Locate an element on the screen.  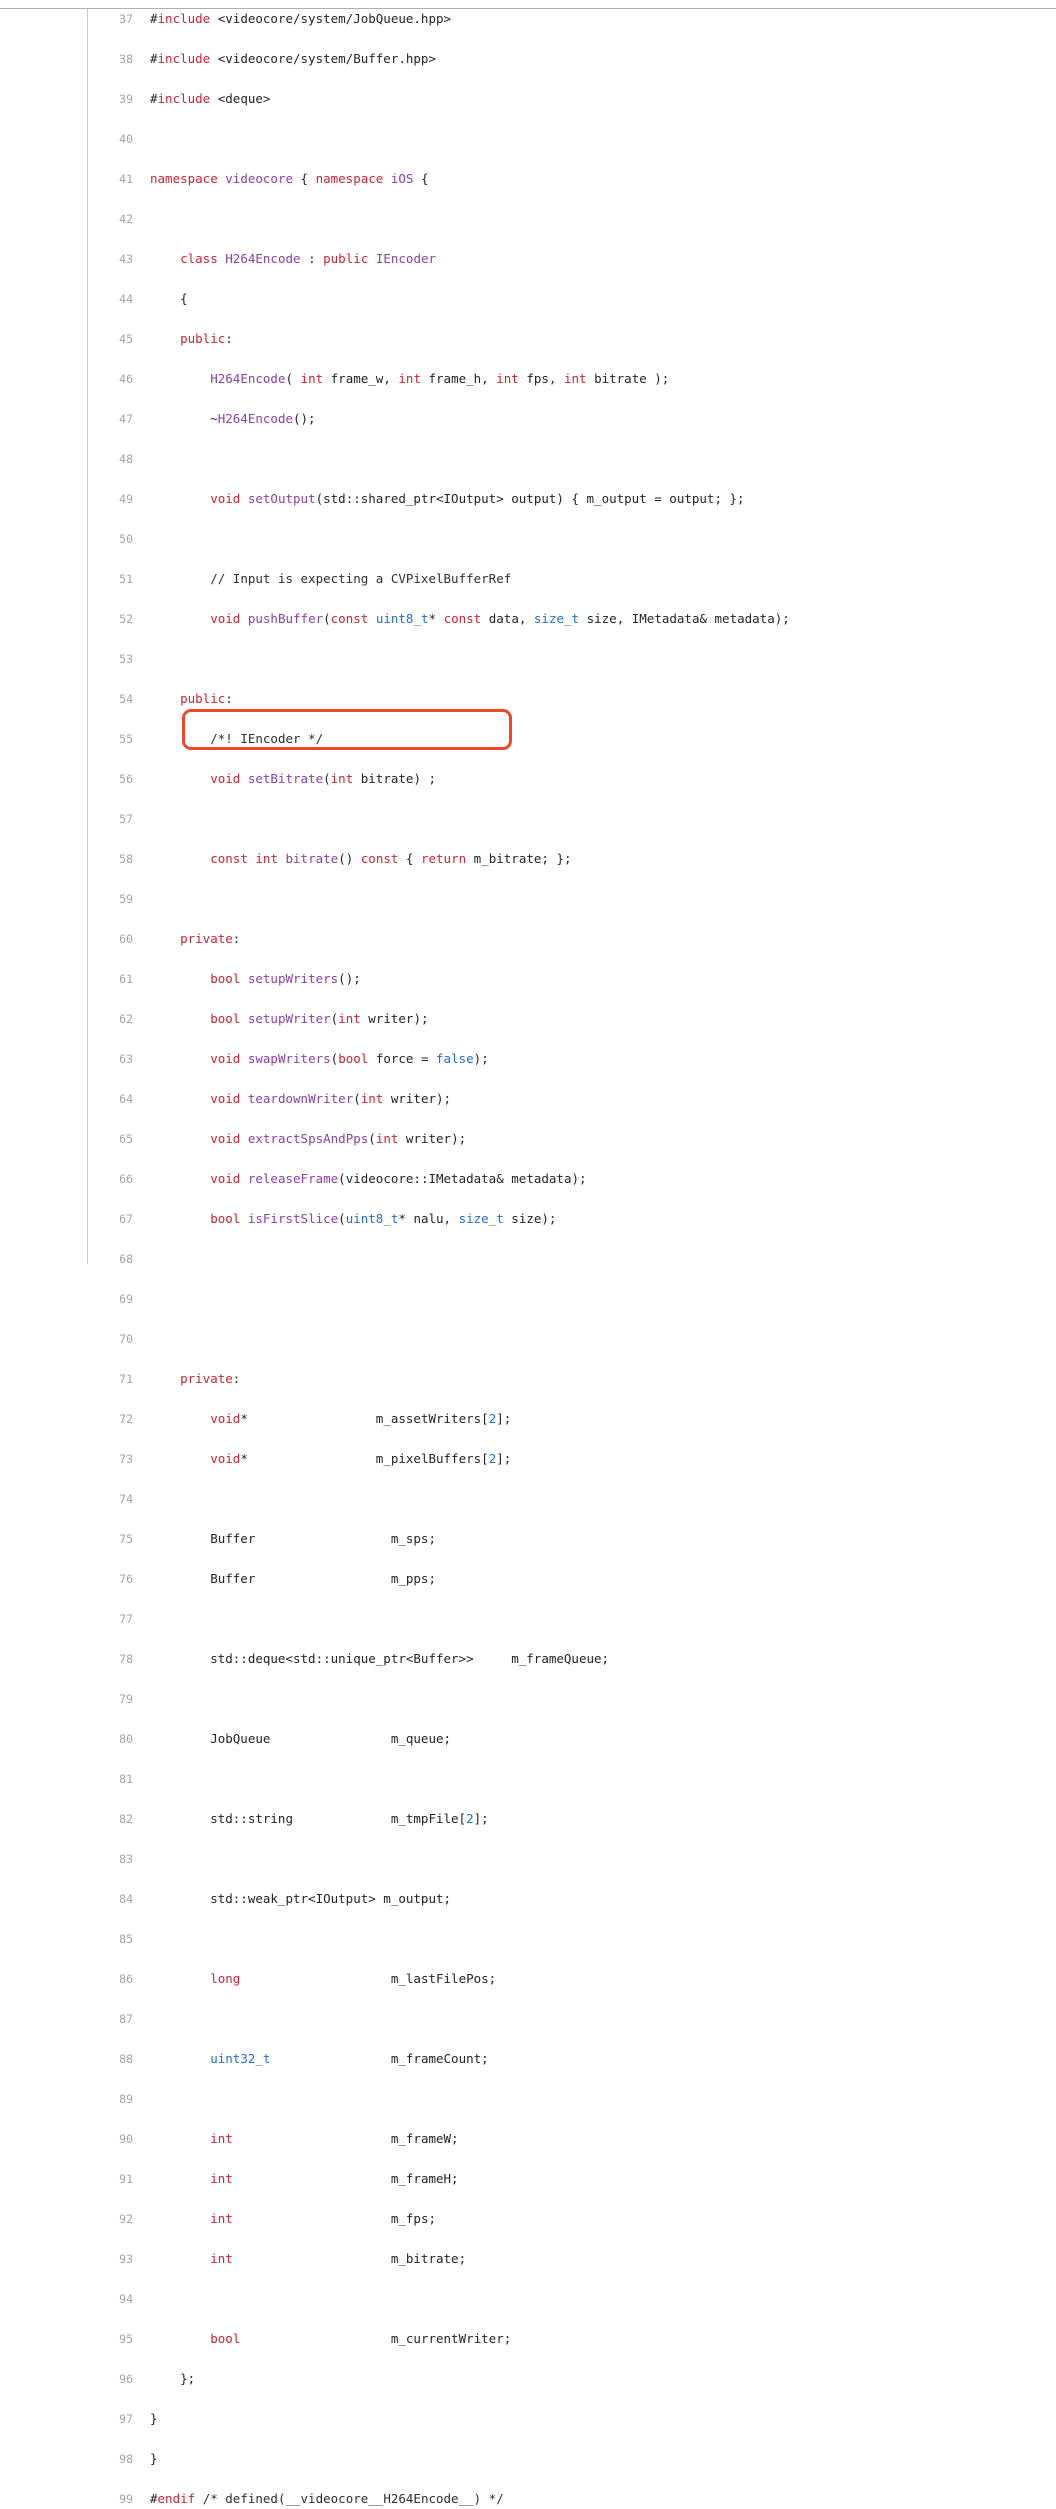
code-line: 89 is located at coordinates (528, 2099).